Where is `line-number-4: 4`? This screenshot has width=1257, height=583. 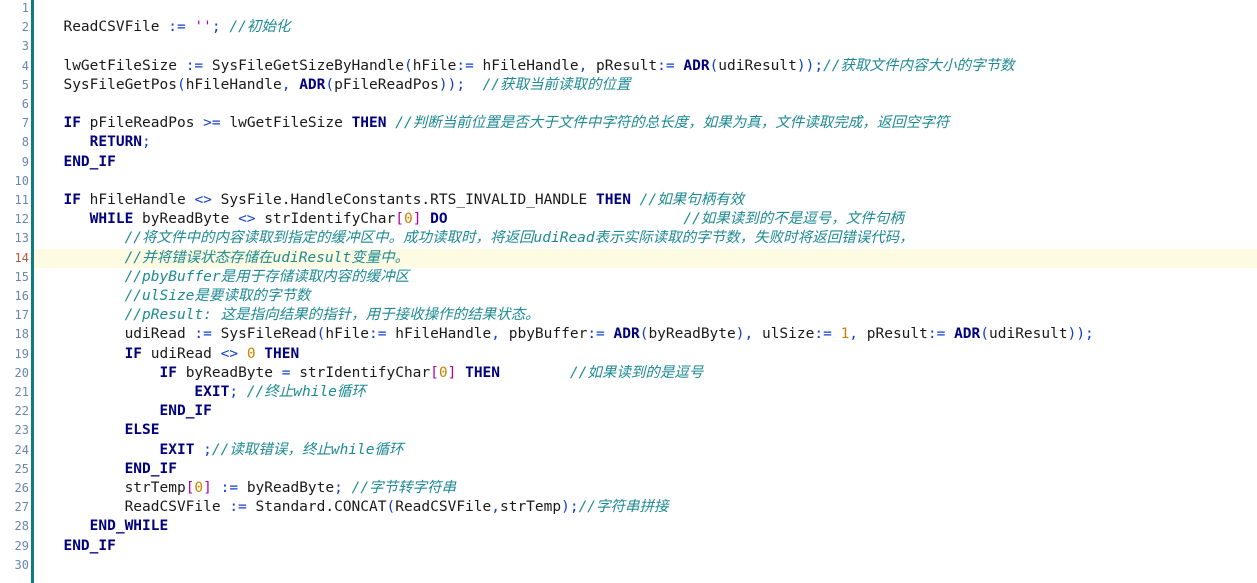
line-number-4: 4 is located at coordinates (14, 66).